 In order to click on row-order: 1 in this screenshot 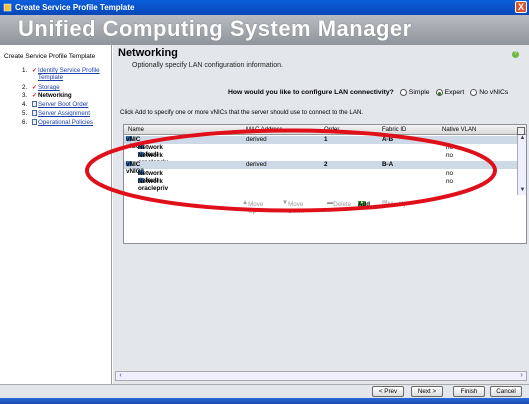, I will do `click(326, 139)`.